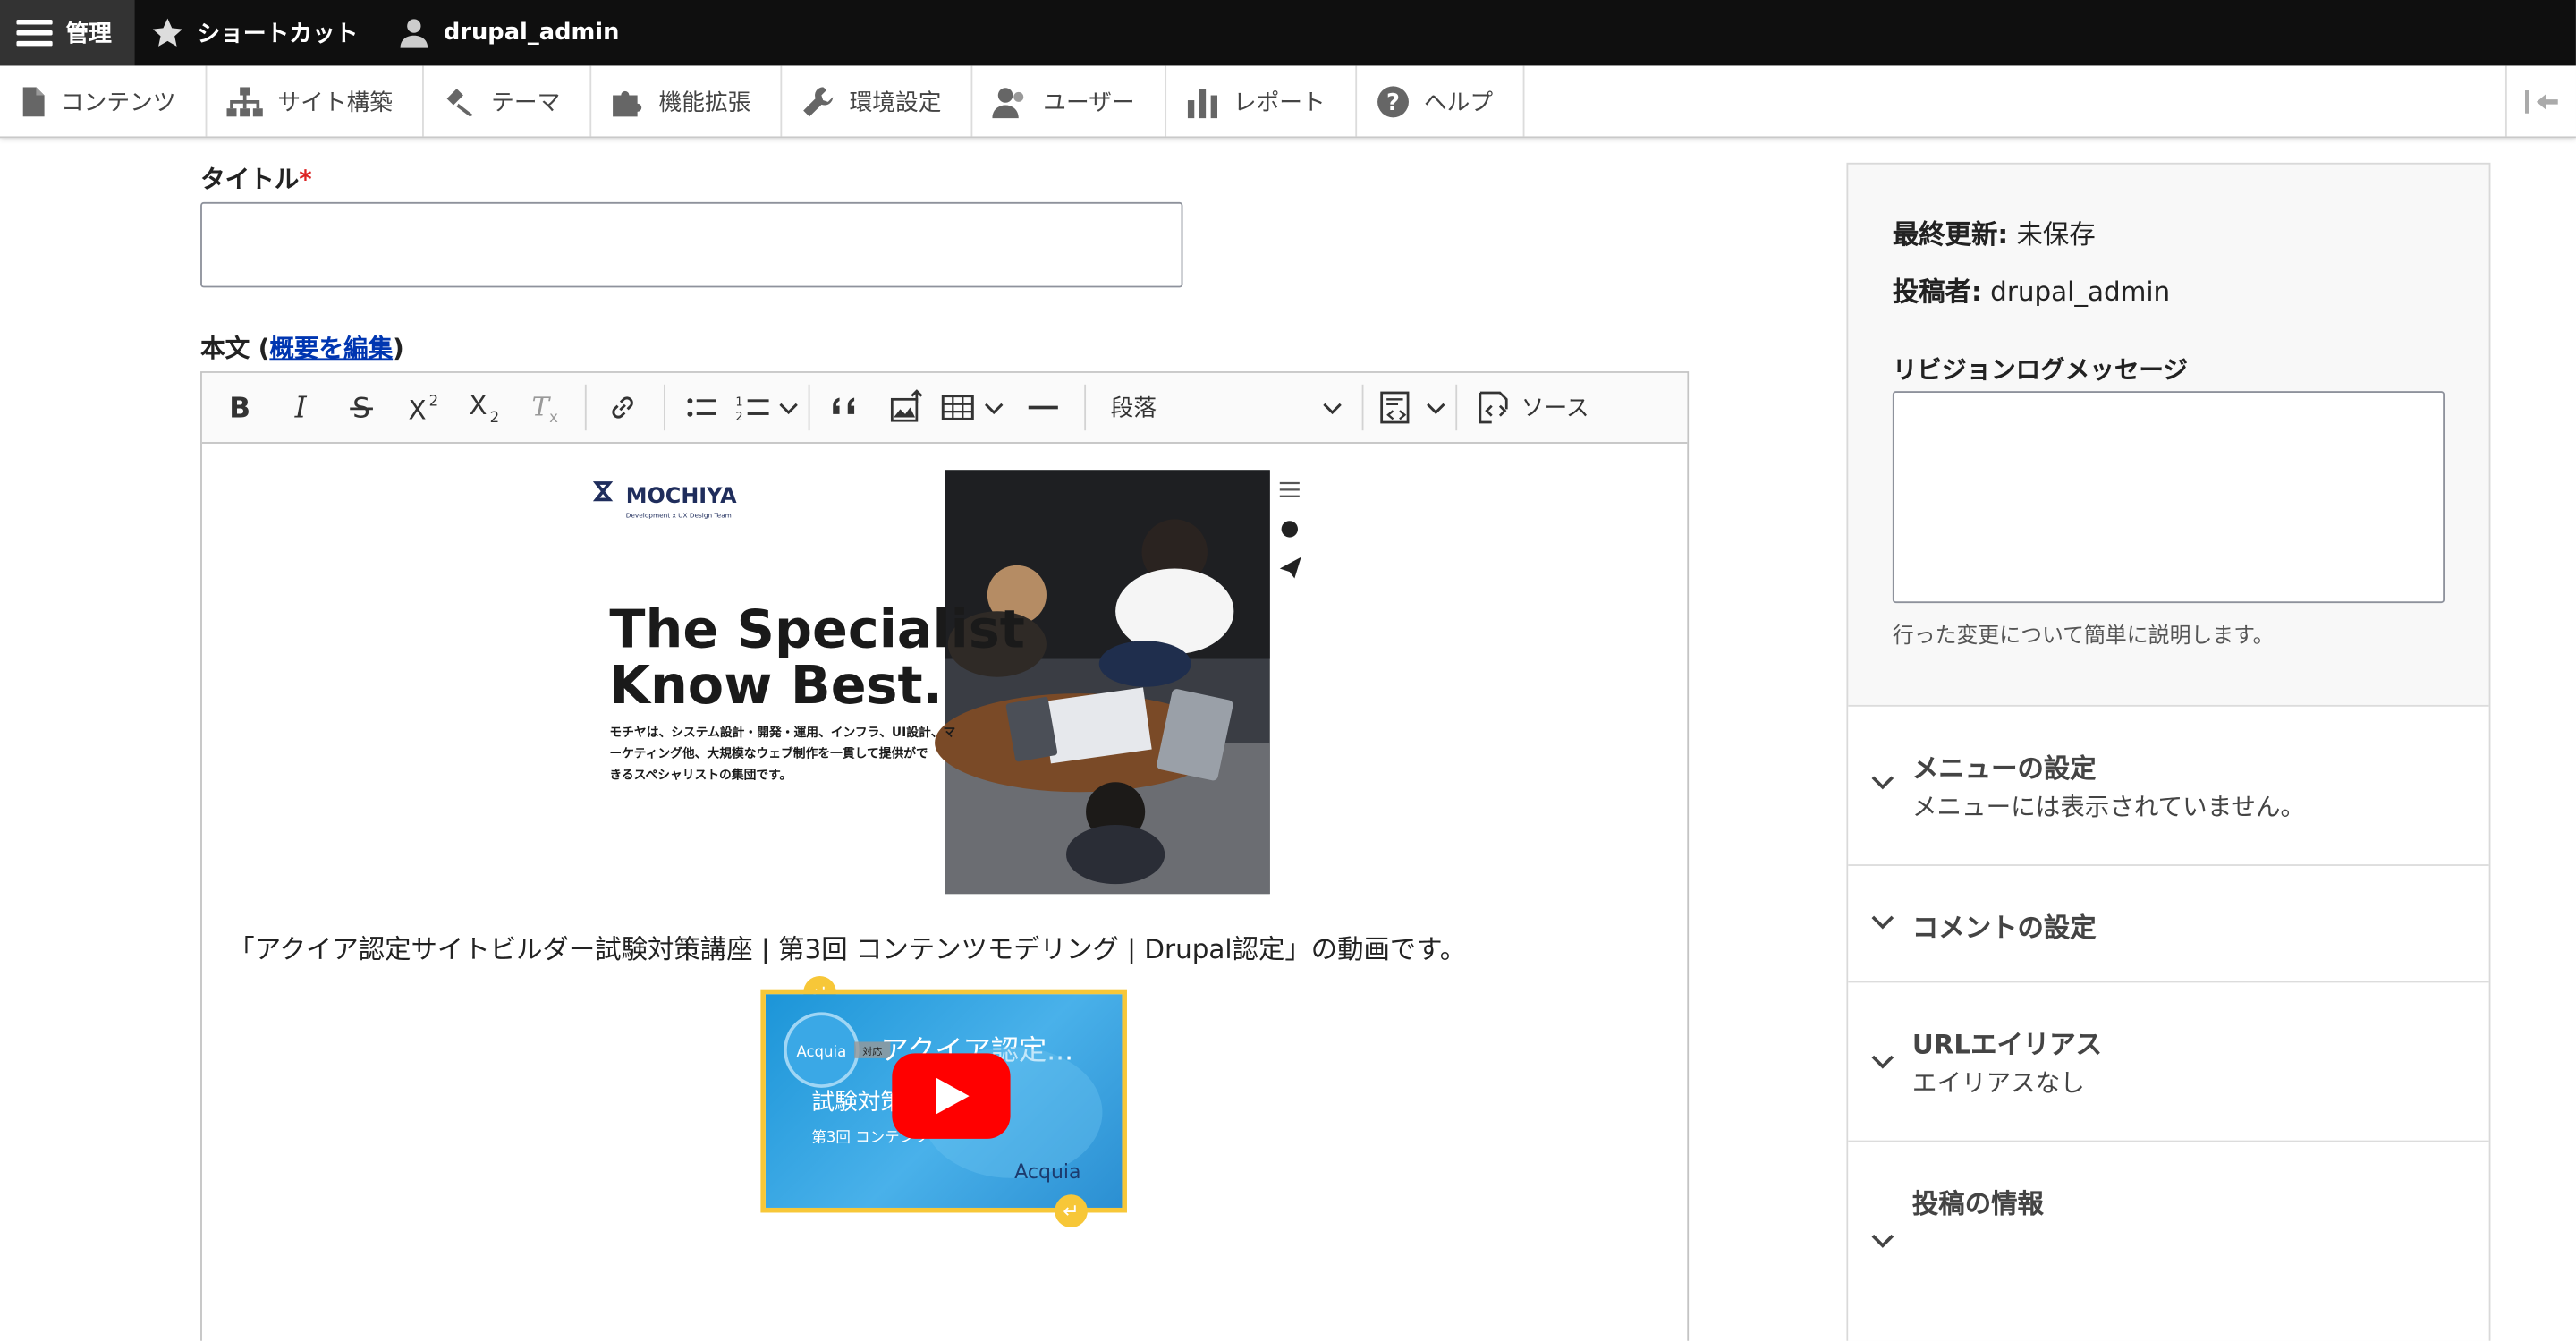  I want to click on remove-format-button: Tx, so click(544, 408).